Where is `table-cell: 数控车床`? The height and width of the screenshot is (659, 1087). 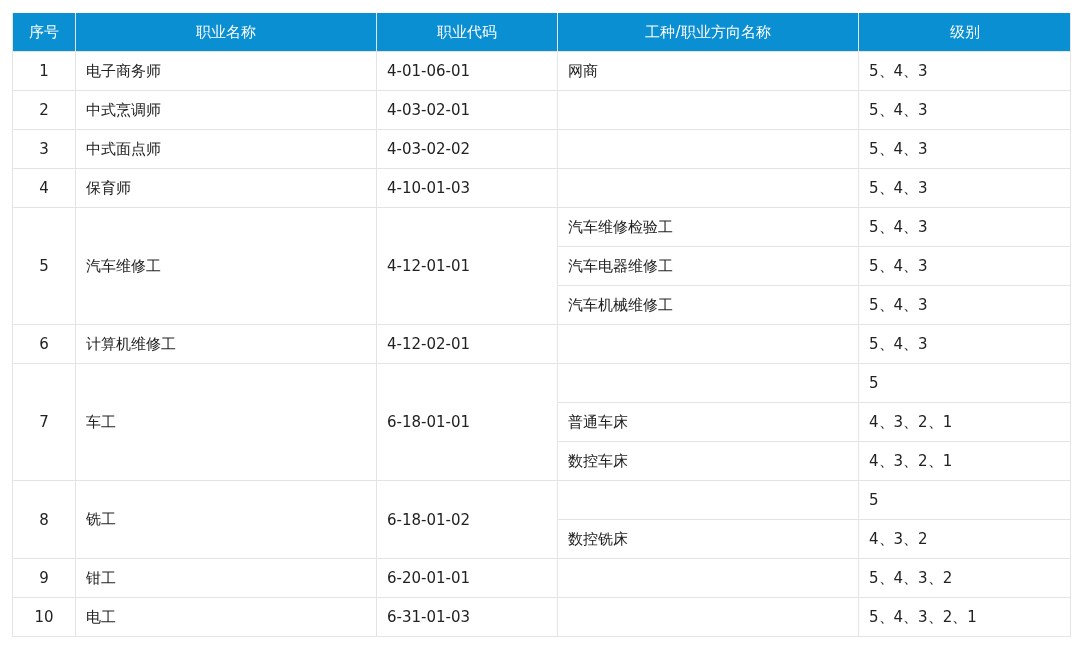 table-cell: 数控车床 is located at coordinates (708, 461).